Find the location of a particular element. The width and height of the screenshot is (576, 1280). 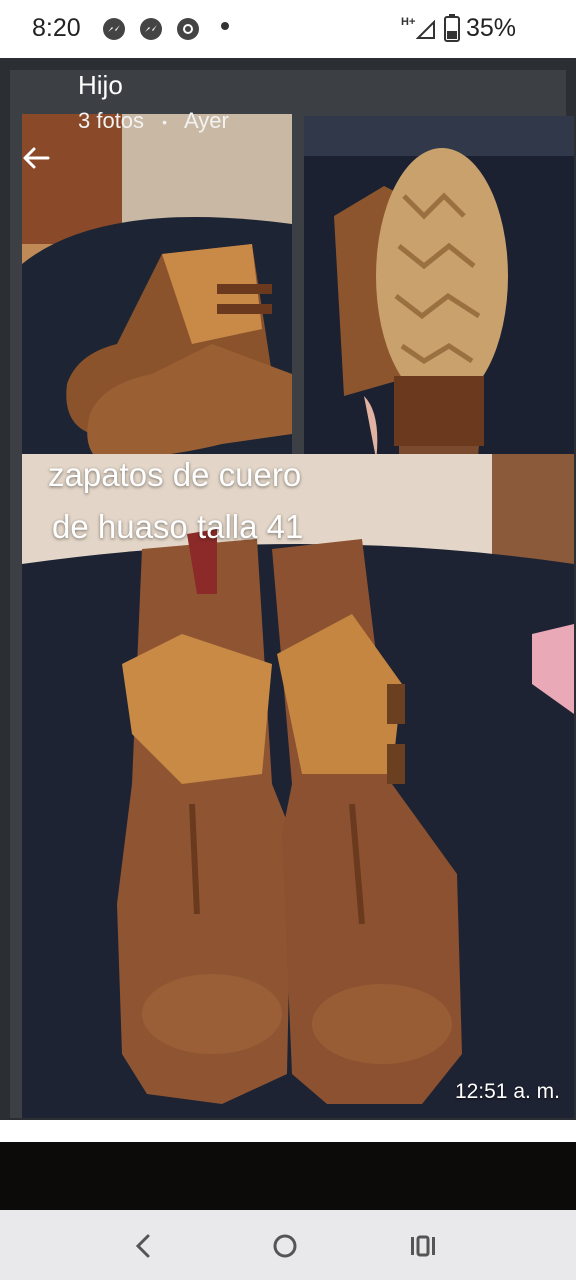

more-notifications-dot is located at coordinates (225, 26).